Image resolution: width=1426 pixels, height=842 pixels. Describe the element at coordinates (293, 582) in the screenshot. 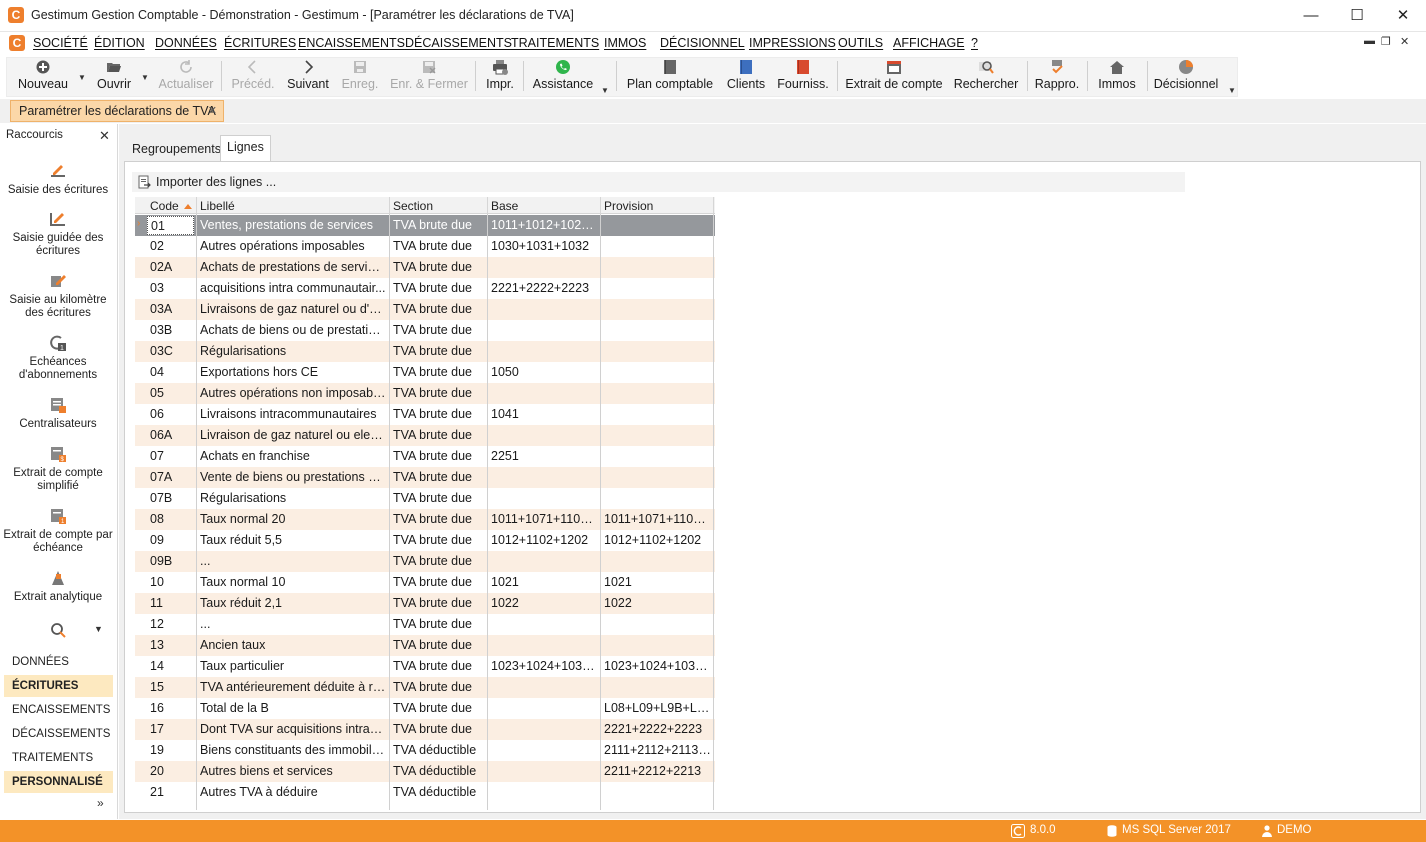

I see `cell-libelle: Taux normal 10` at that location.